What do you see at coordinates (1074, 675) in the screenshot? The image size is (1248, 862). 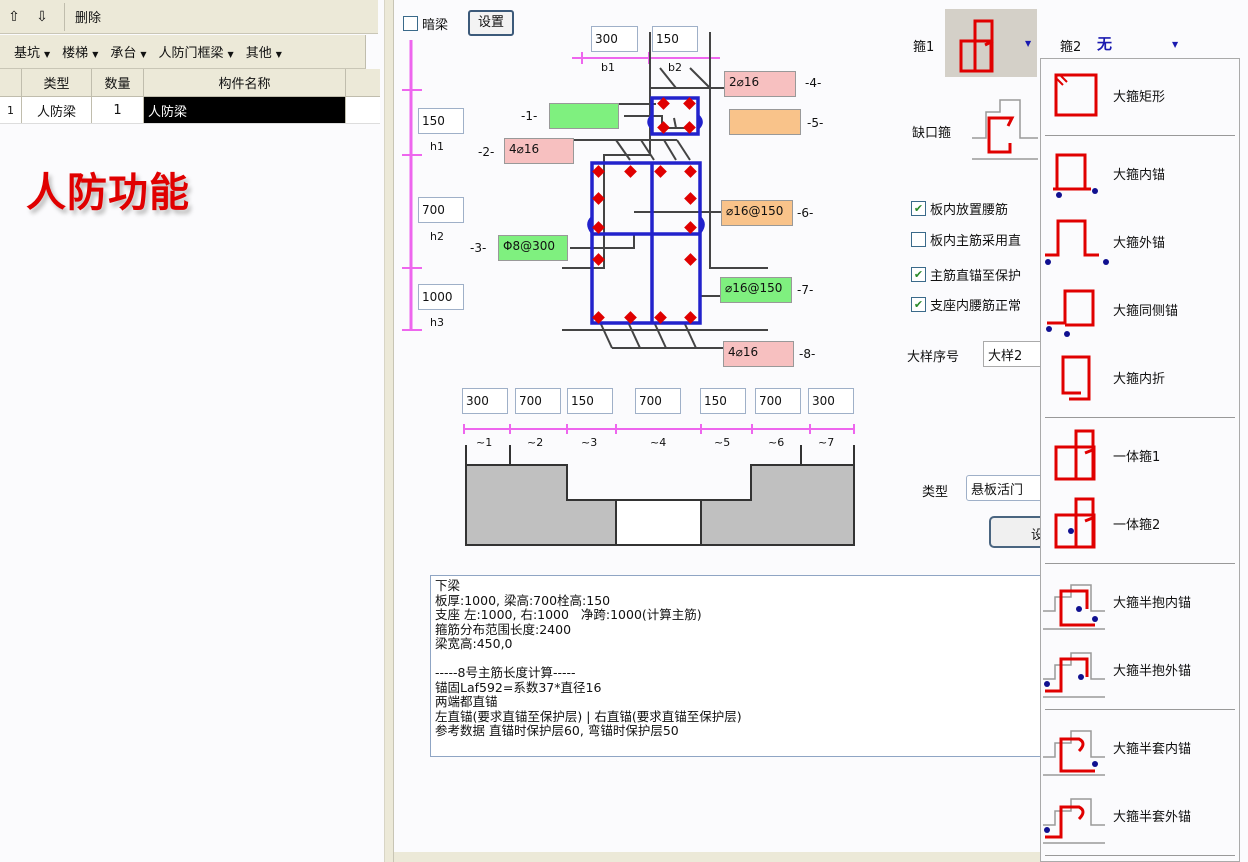 I see `half-hug-outer-anchor-icon` at bounding box center [1074, 675].